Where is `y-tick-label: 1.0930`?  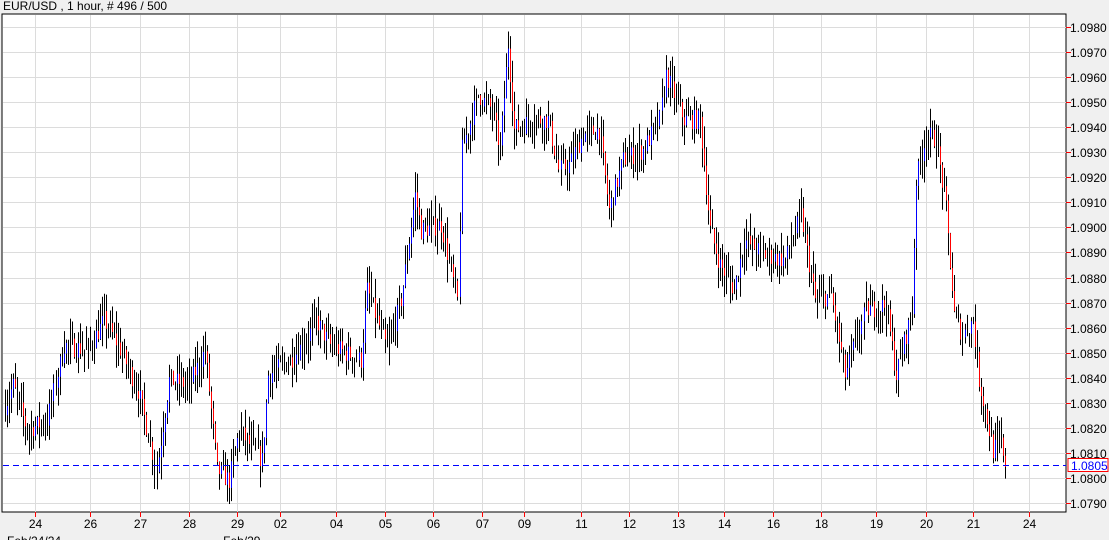
y-tick-label: 1.0930 is located at coordinates (1088, 153).